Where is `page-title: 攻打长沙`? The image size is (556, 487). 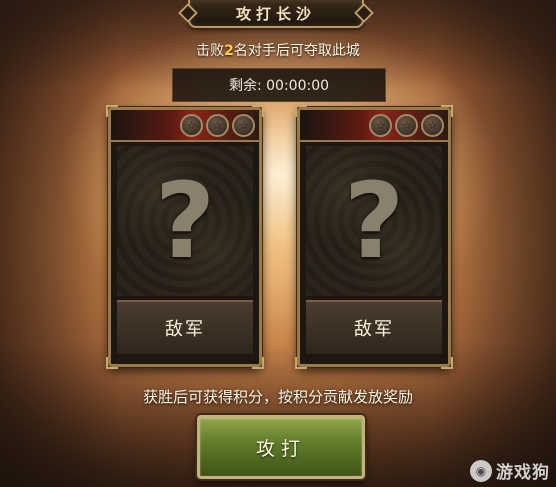 page-title: 攻打长沙 is located at coordinates (275, 13).